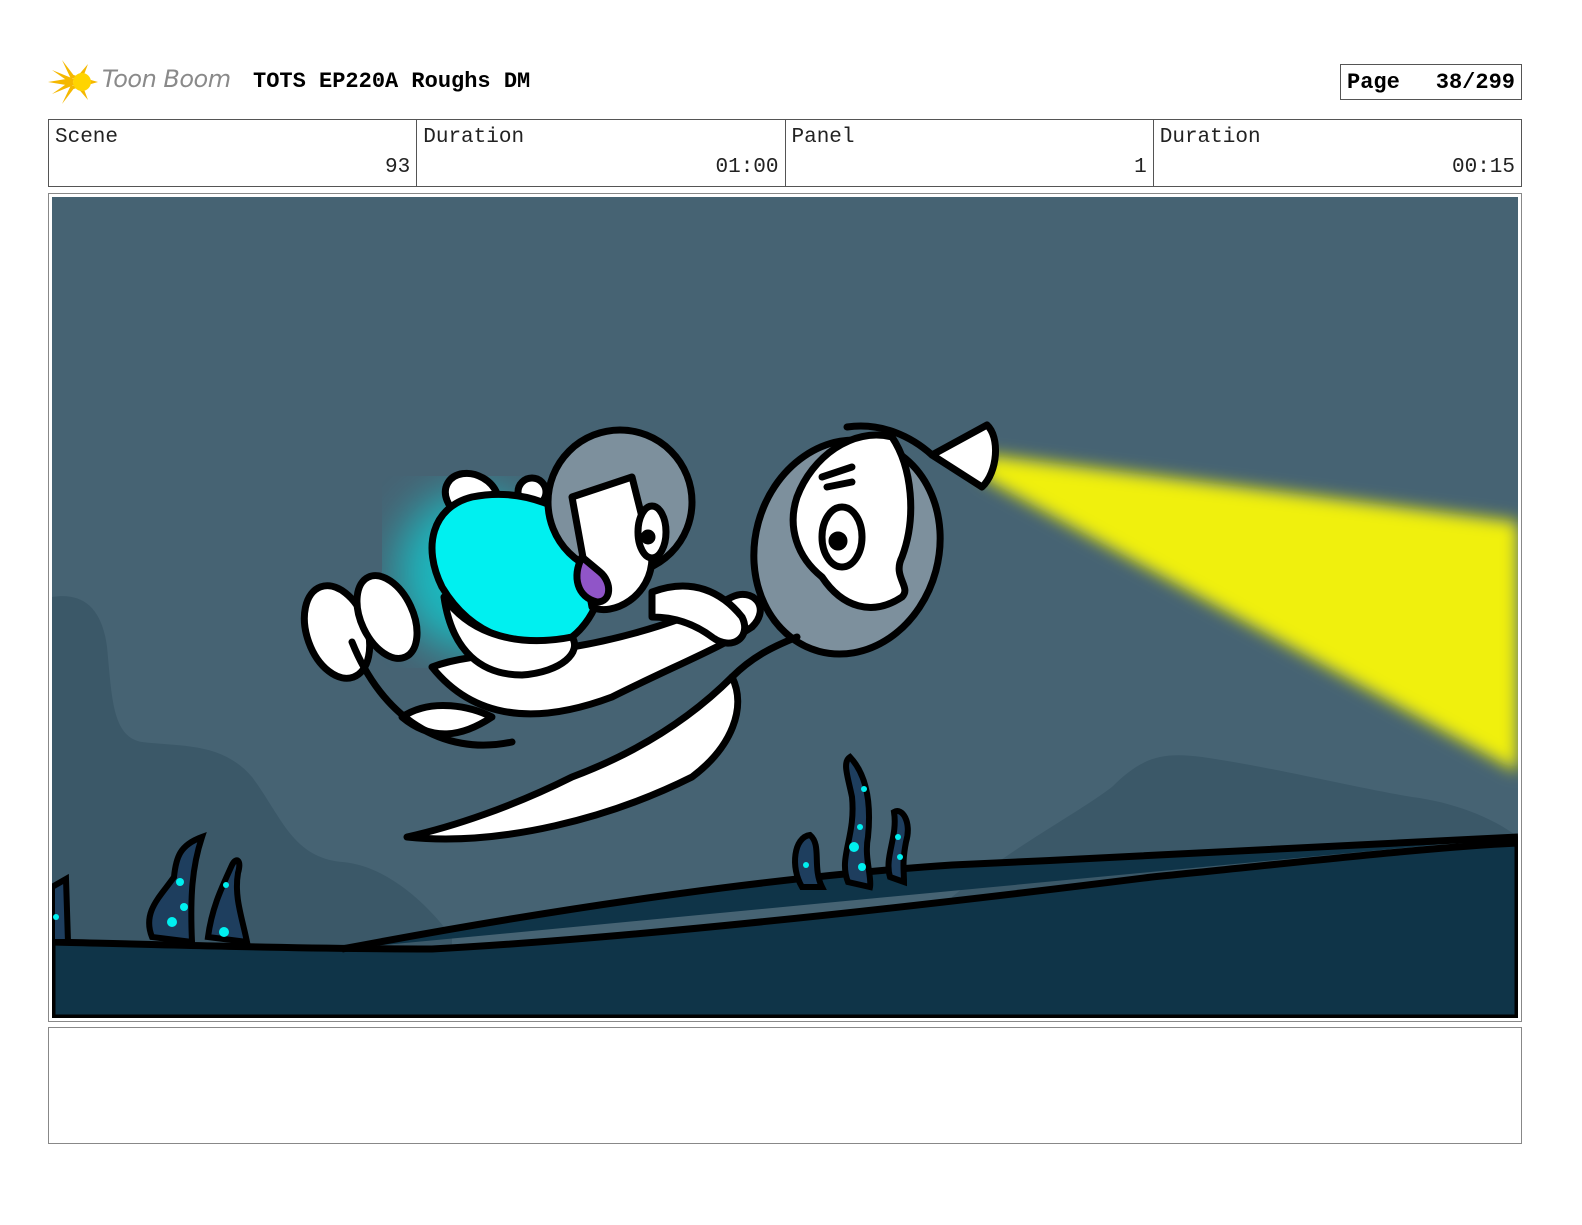 This screenshot has height=1225, width=1582. I want to click on document-title: TOTS EP220A Roughs DM, so click(392, 81).